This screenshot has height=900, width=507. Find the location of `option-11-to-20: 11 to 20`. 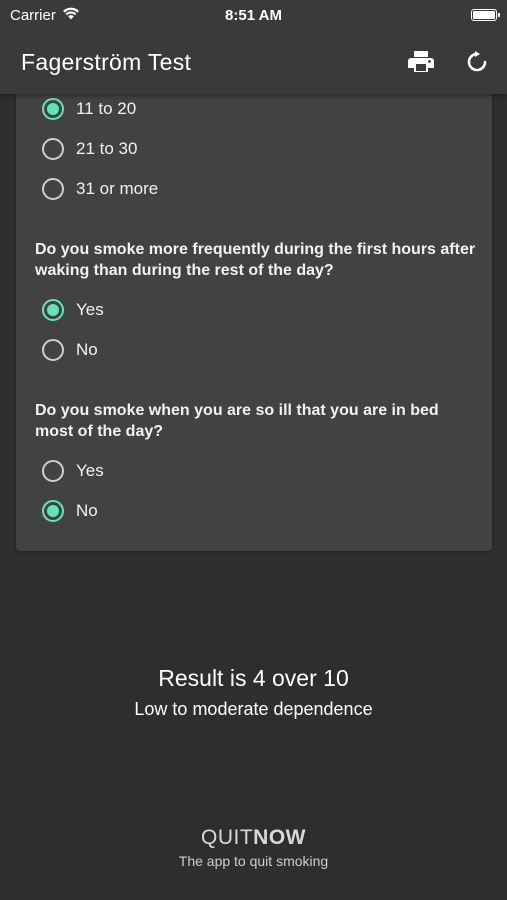

option-11-to-20: 11 to 20 is located at coordinates (89, 109).